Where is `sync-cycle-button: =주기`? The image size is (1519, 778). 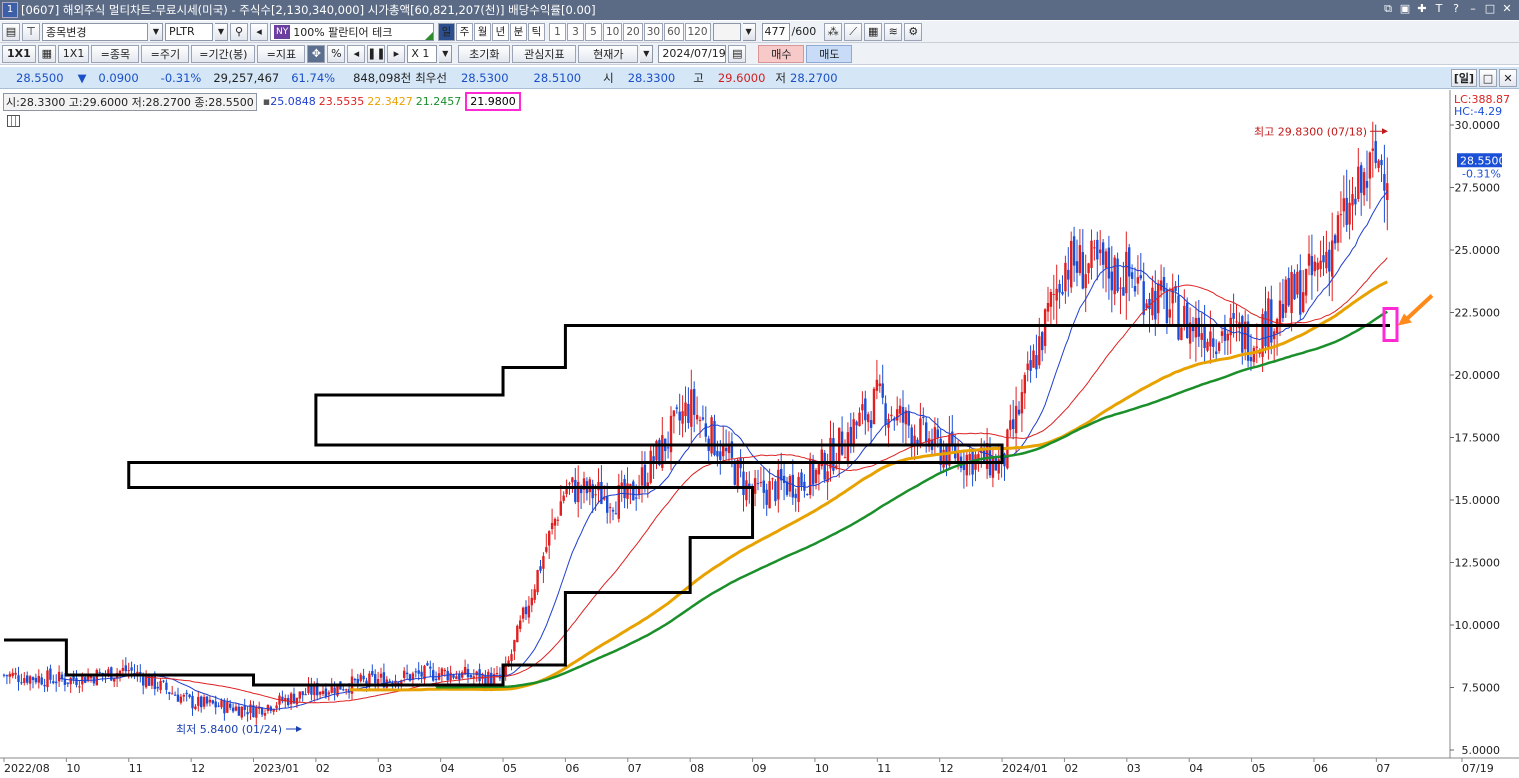
sync-cycle-button: =주기 is located at coordinates (165, 53).